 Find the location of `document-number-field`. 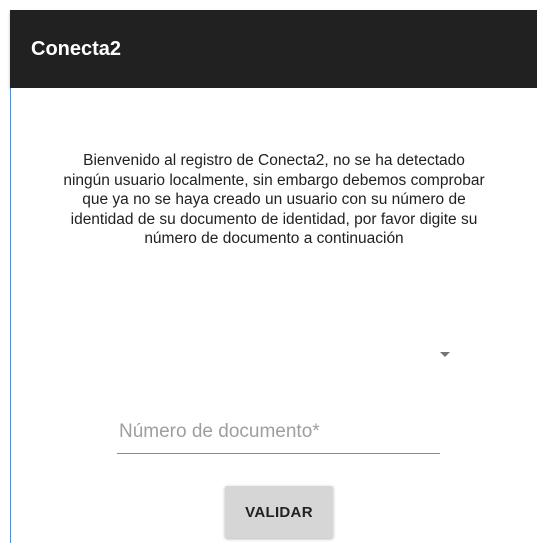

document-number-field is located at coordinates (278, 437).